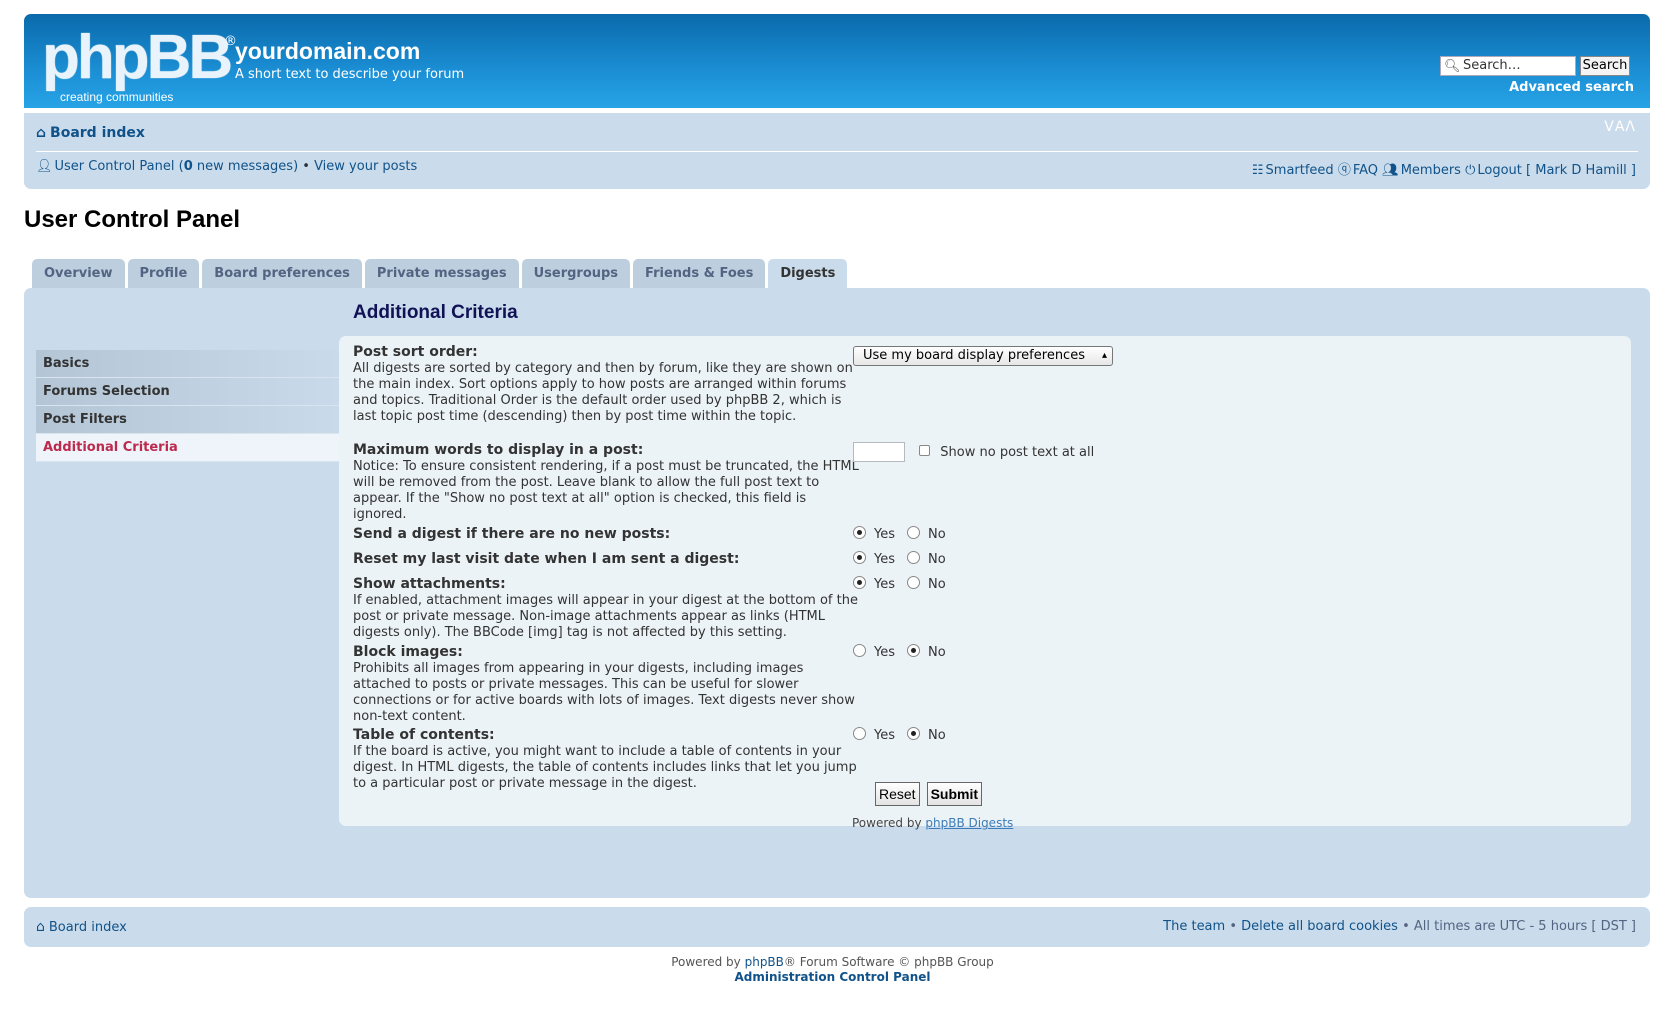 Image resolution: width=1665 pixels, height=1029 pixels. I want to click on faq-icon: ⓠ, so click(1344, 170).